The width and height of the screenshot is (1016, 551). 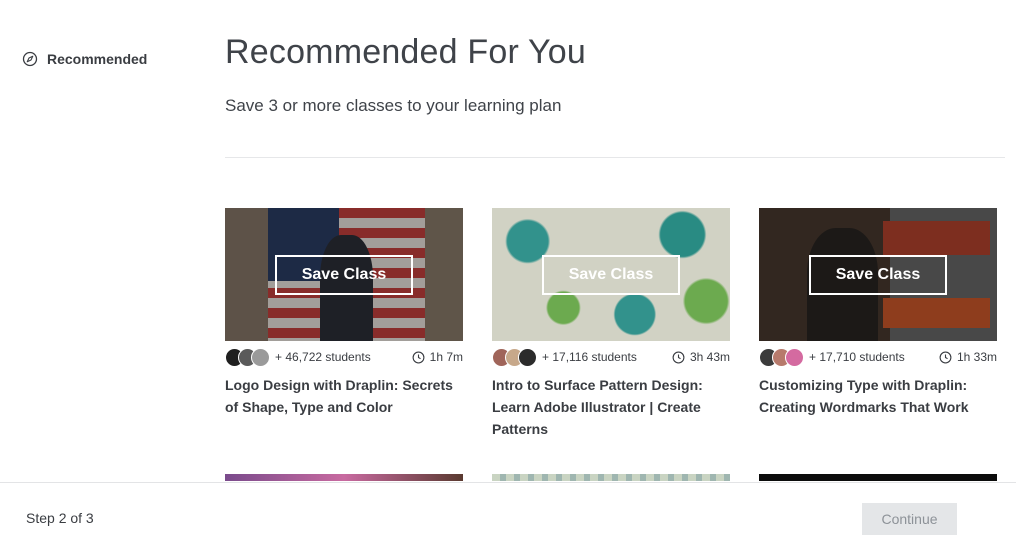 What do you see at coordinates (30, 59) in the screenshot?
I see `compass-icon` at bounding box center [30, 59].